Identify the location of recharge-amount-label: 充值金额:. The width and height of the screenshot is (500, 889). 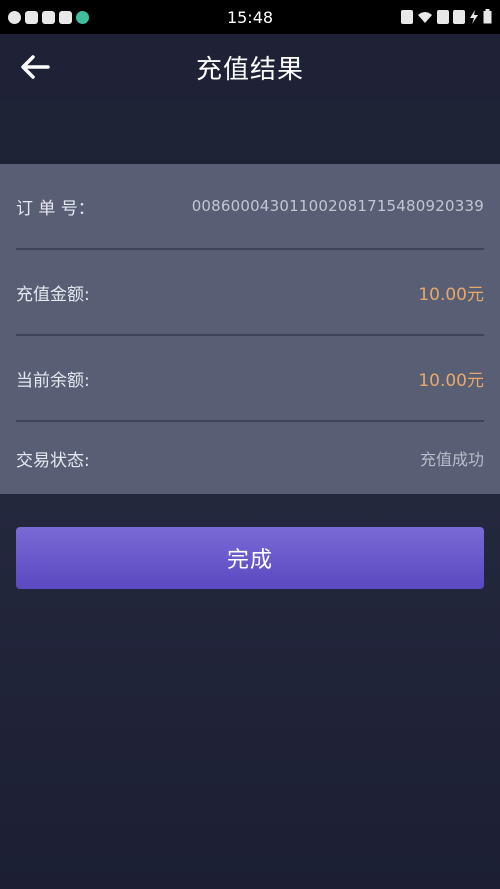
(53, 294).